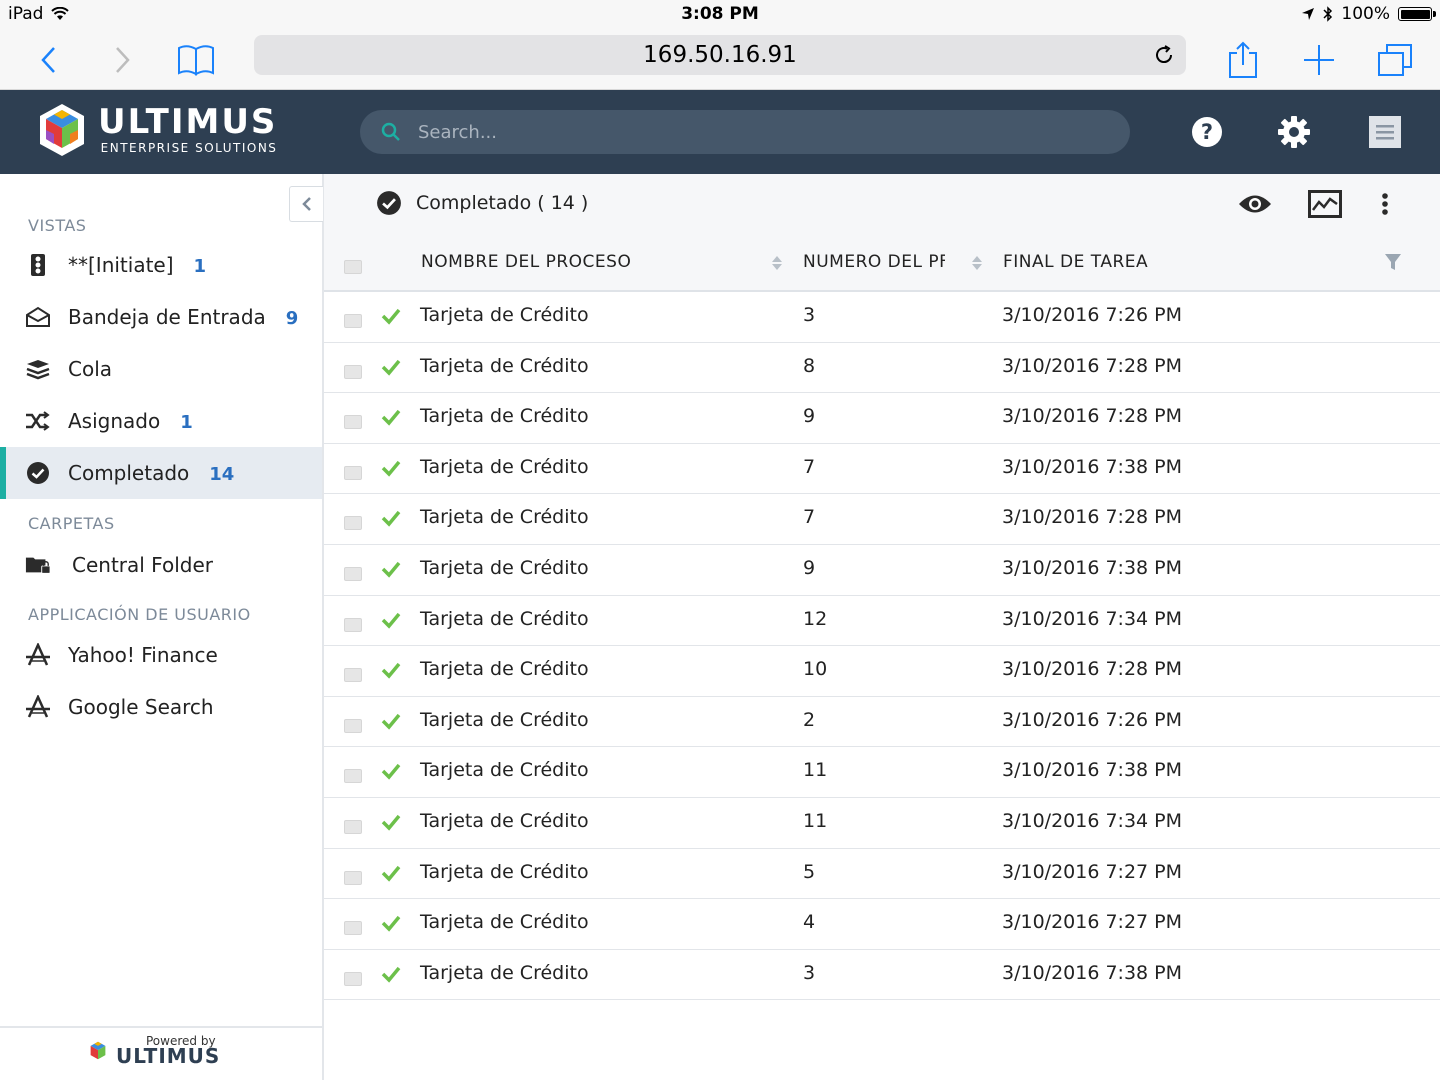  I want to click on search-box, so click(745, 132).